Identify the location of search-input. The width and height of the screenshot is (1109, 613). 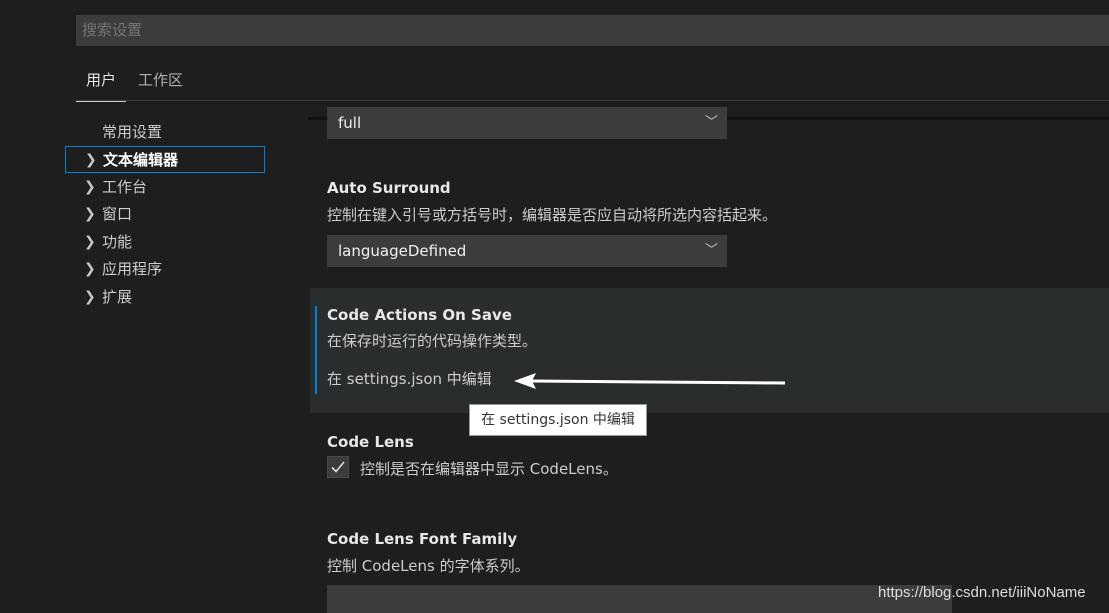
(595, 30).